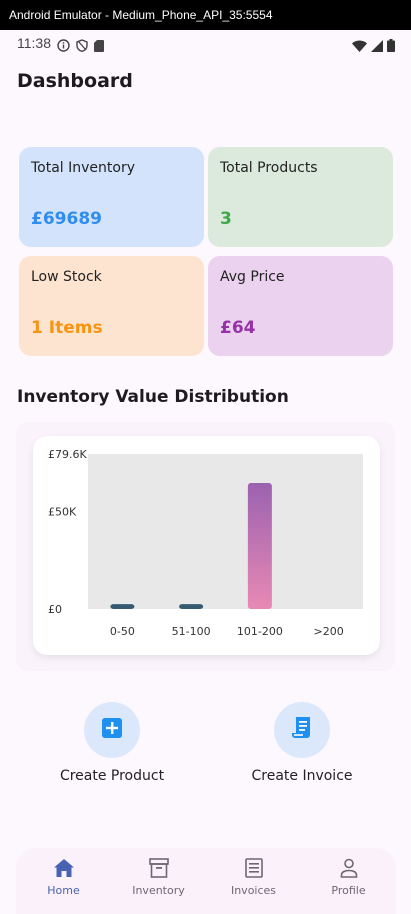 This screenshot has width=411, height=914. Describe the element at coordinates (158, 868) in the screenshot. I see `inventory-icon` at that location.